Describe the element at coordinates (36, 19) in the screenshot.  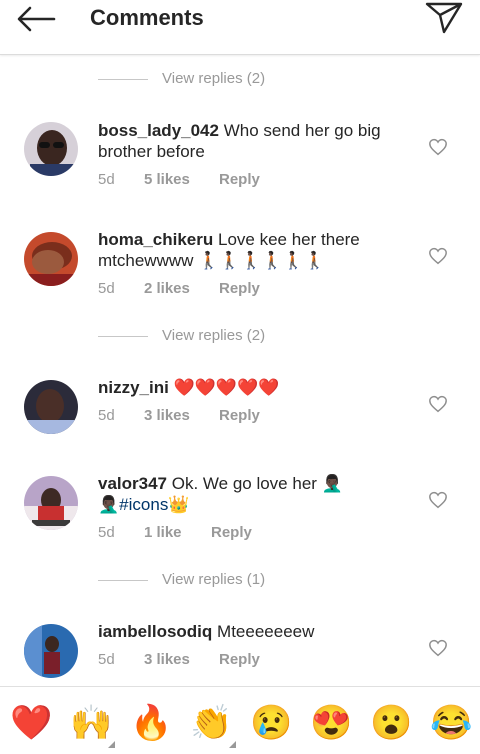
I see `back-arrow-icon` at that location.